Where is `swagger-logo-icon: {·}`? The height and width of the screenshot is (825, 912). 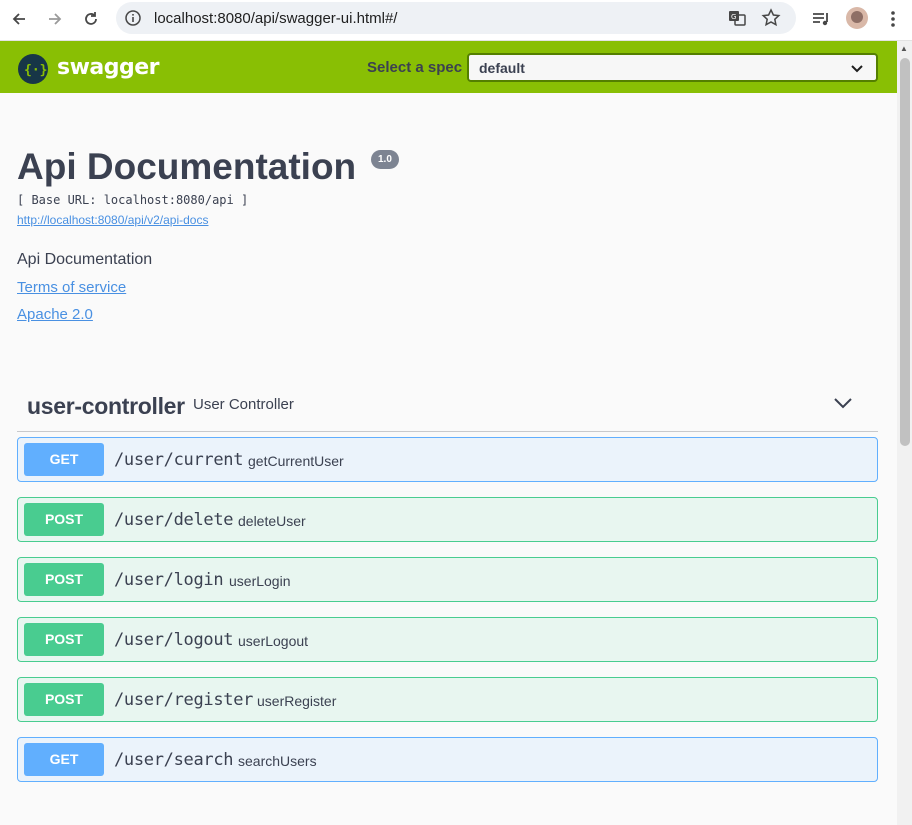 swagger-logo-icon: {·} is located at coordinates (33, 69).